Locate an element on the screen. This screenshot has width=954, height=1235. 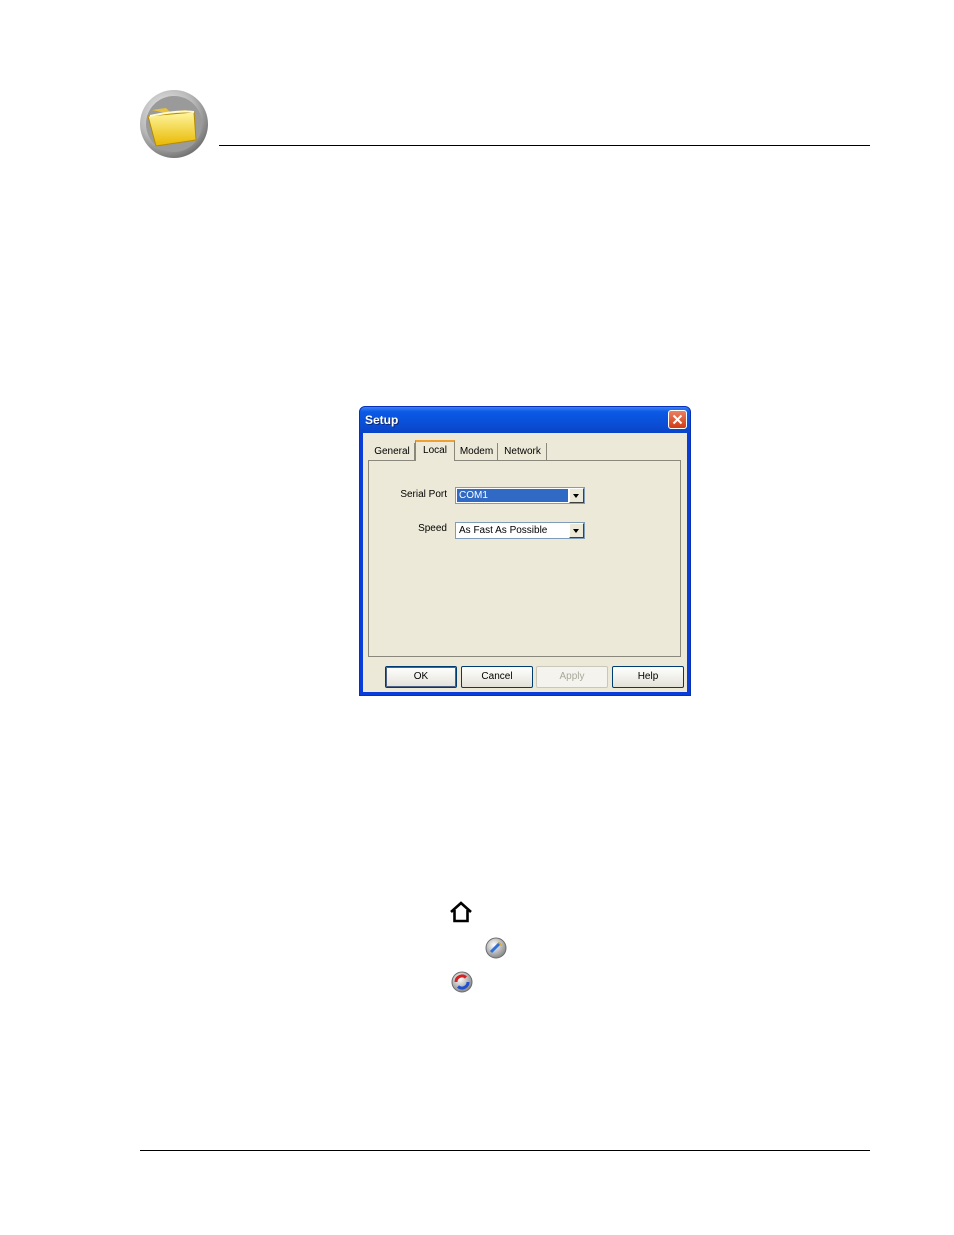
tab-modem-label: Modem is located at coordinates (476, 451).